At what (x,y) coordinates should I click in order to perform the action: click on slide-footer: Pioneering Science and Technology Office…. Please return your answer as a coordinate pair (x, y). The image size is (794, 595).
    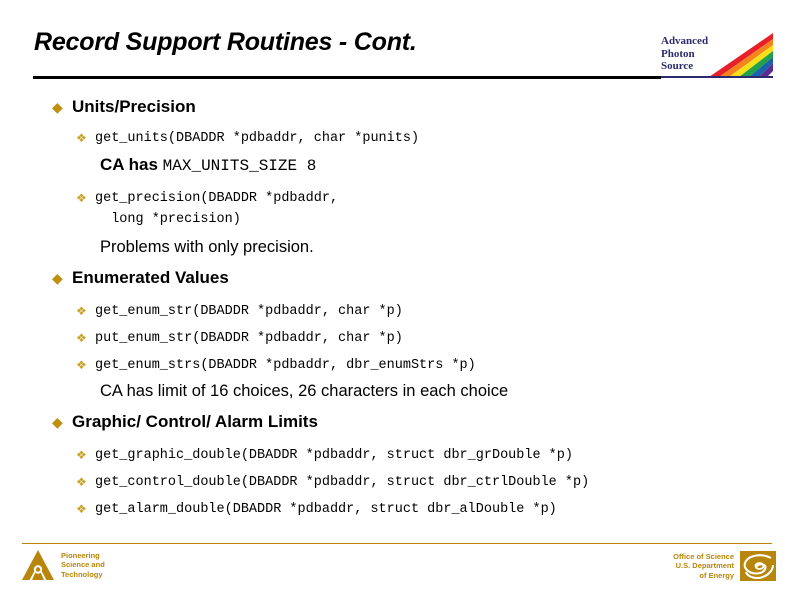
    Looking at the image, I should click on (397, 567).